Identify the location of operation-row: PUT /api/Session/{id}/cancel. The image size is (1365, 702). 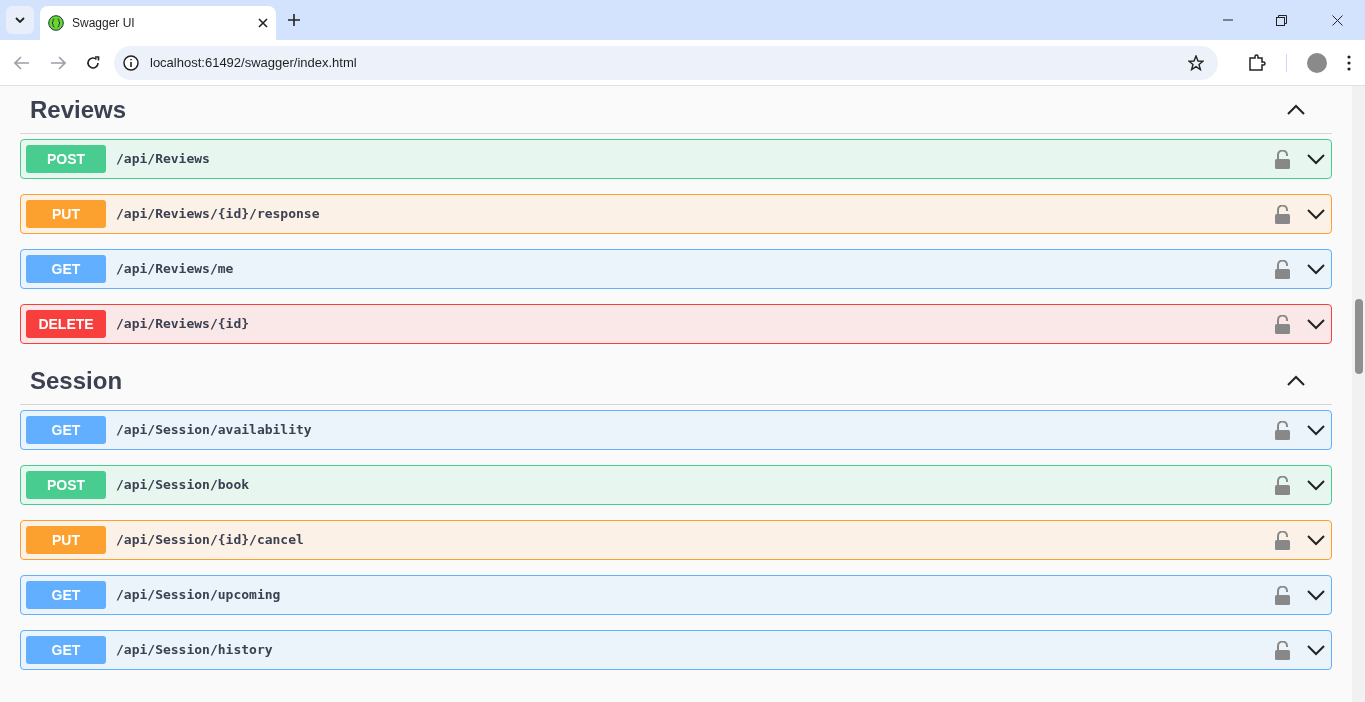
(676, 540).